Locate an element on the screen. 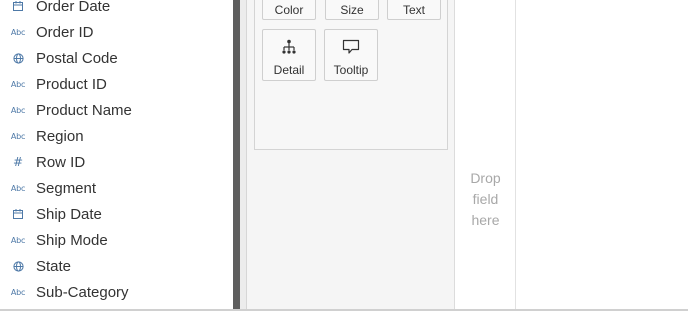 Image resolution: width=688 pixels, height=311 pixels. field-label: Segment is located at coordinates (66, 188).